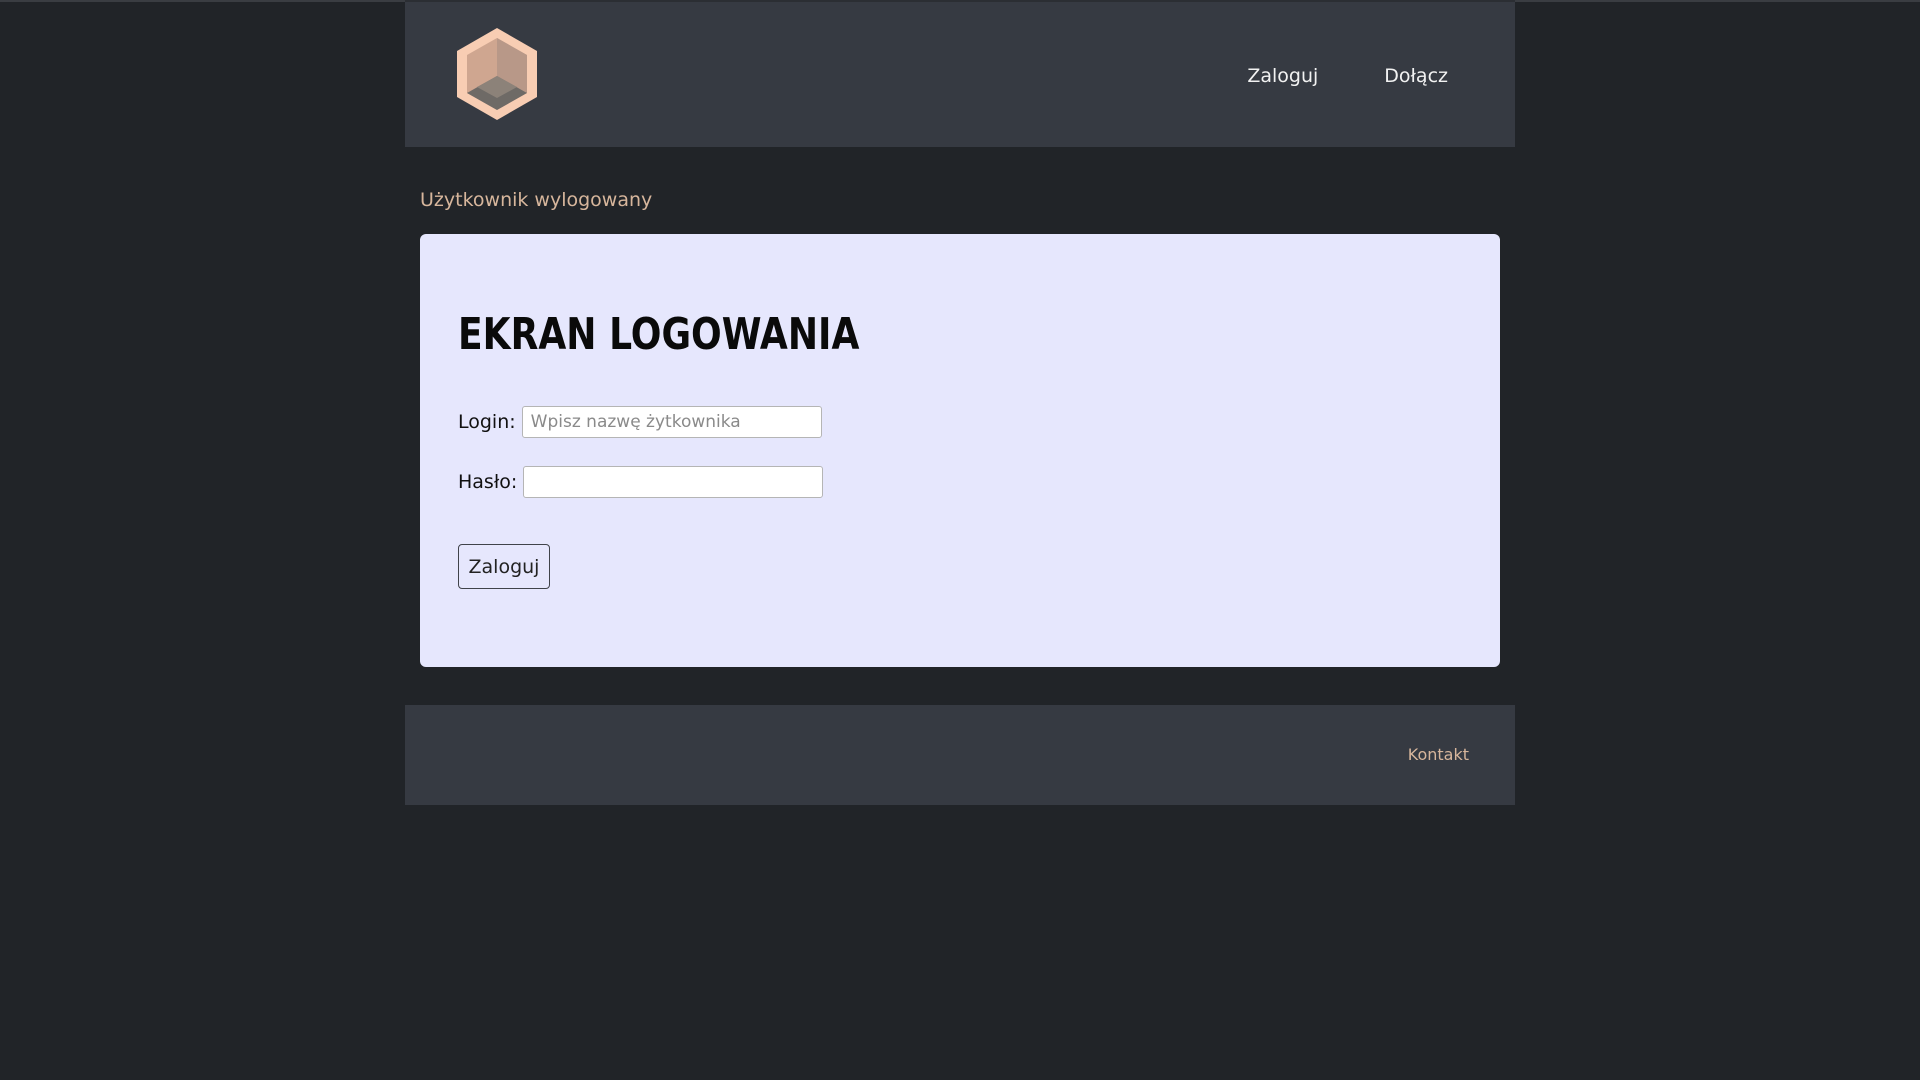 This screenshot has width=1920, height=1080. What do you see at coordinates (960, 755) in the screenshot?
I see `site-footer: Kontakt` at bounding box center [960, 755].